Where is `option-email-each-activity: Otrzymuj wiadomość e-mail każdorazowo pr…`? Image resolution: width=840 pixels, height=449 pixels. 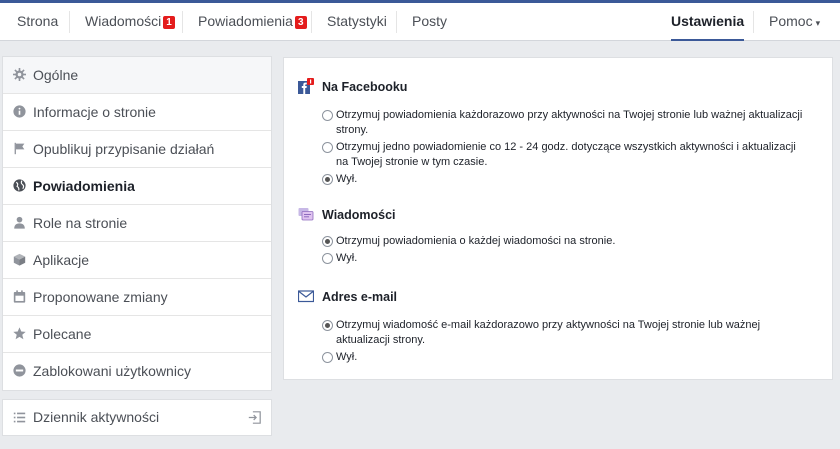 option-email-each-activity: Otrzymuj wiadomość e-mail każdorazowo pr… is located at coordinates (550, 333).